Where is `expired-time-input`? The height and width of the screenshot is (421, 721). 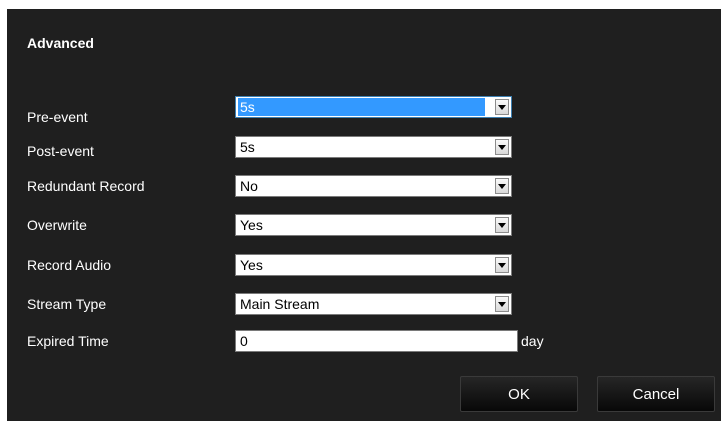 expired-time-input is located at coordinates (376, 341).